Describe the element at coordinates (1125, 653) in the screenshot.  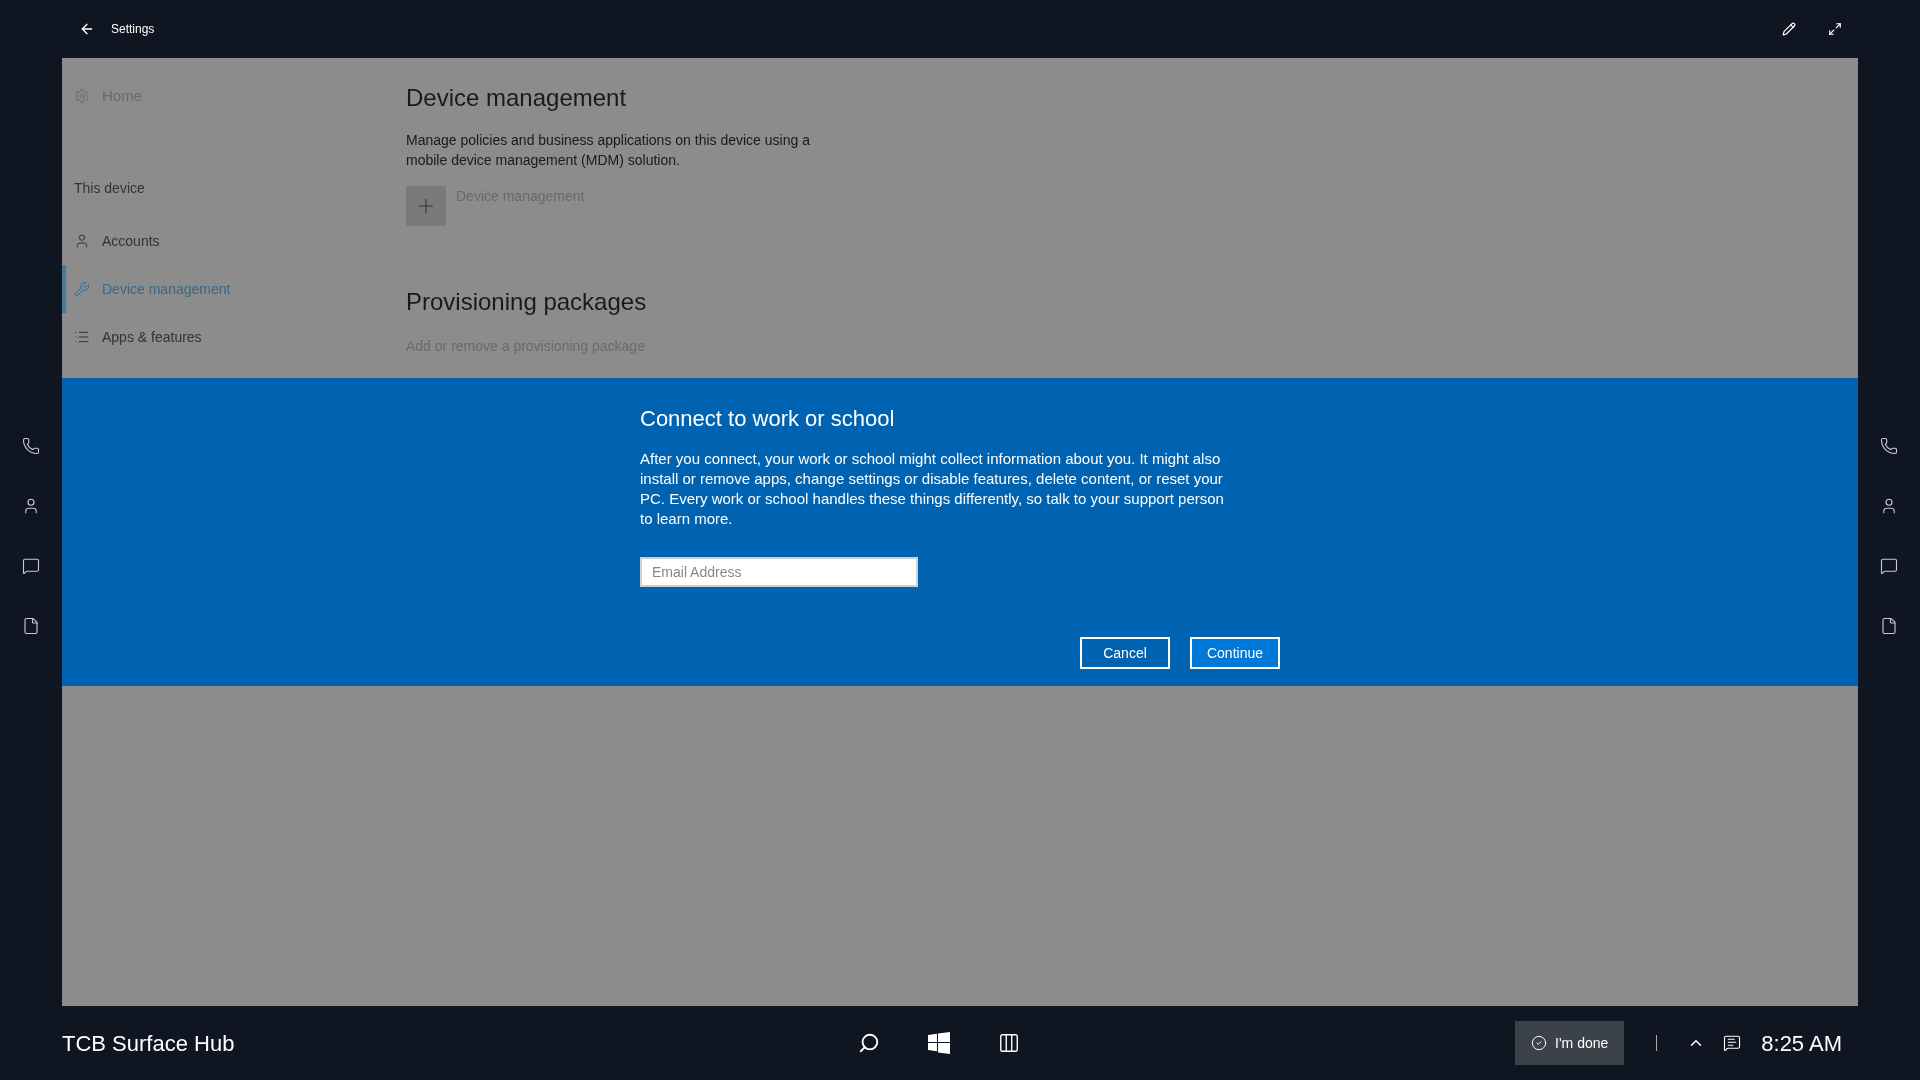
I see `dialog-button: Cancel` at that location.